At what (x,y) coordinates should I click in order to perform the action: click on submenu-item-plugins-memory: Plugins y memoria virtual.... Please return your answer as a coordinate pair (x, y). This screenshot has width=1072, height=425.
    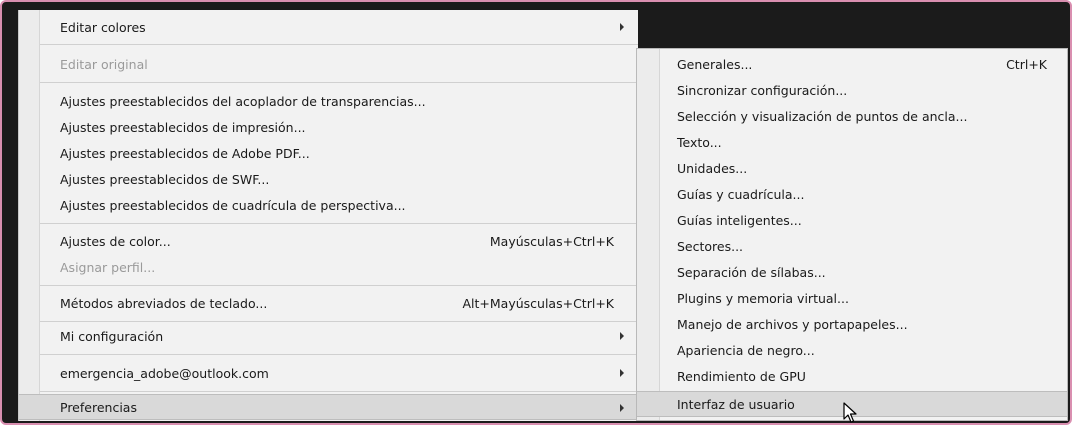
    Looking at the image, I should click on (852, 298).